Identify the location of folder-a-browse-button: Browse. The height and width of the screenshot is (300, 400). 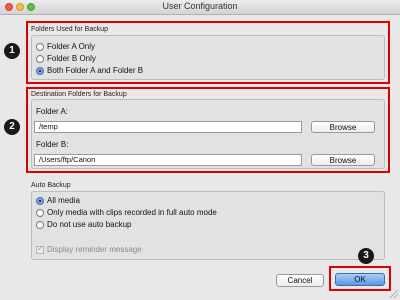
(343, 127).